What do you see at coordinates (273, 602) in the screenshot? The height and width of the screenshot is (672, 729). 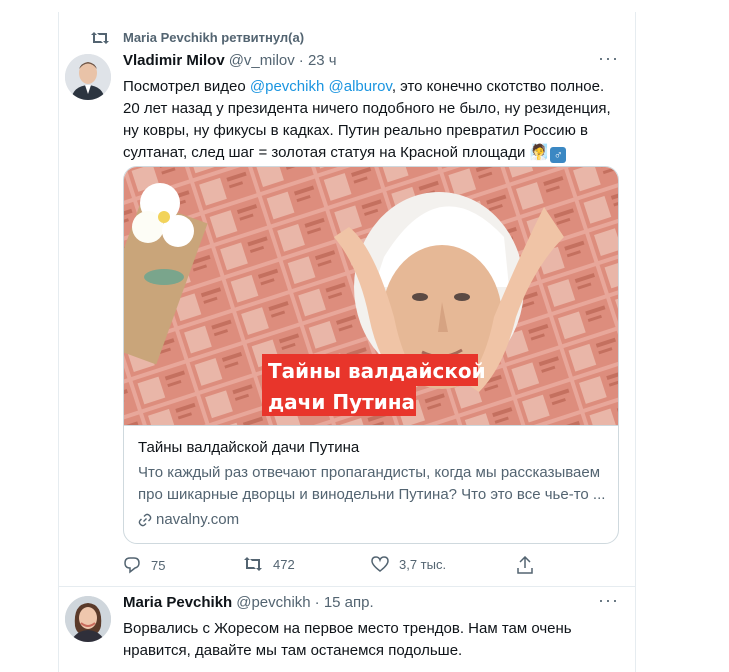 I see `author-handle: @pevchikh` at bounding box center [273, 602].